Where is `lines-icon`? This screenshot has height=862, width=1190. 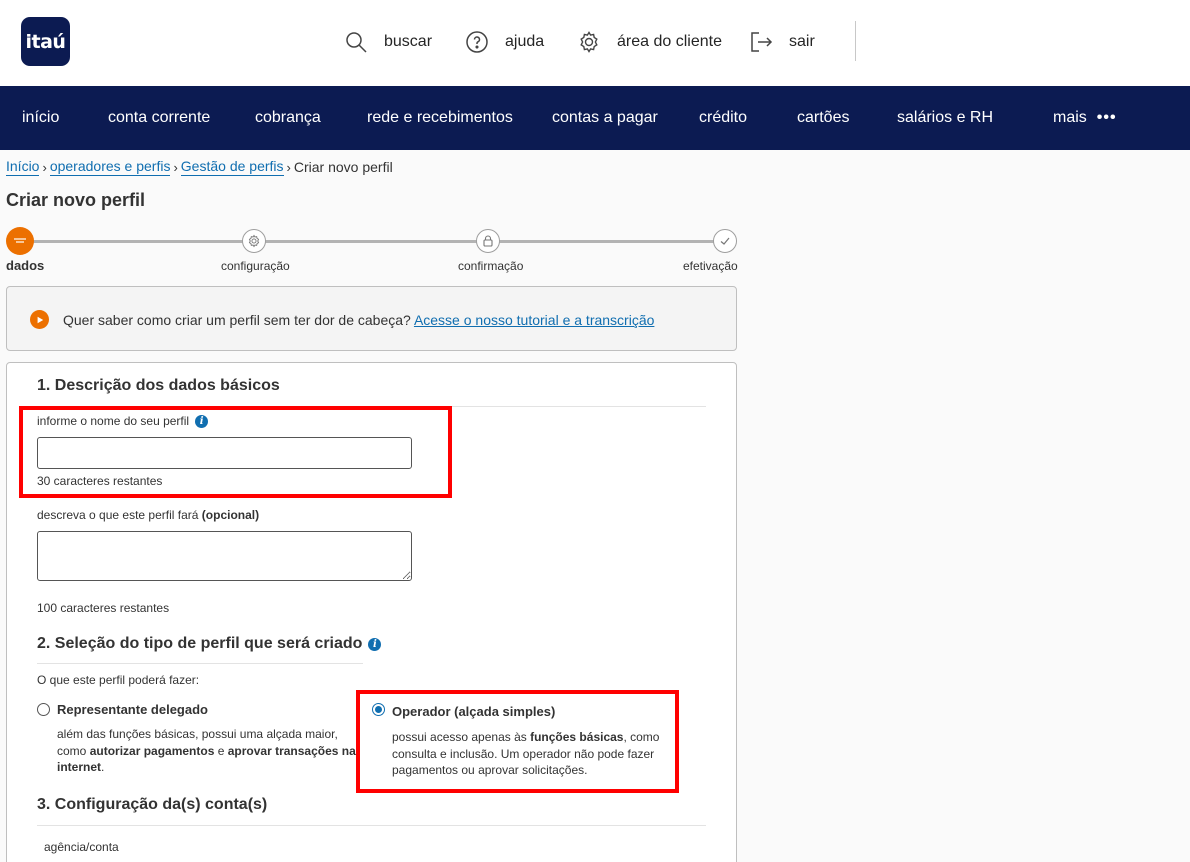 lines-icon is located at coordinates (20, 240).